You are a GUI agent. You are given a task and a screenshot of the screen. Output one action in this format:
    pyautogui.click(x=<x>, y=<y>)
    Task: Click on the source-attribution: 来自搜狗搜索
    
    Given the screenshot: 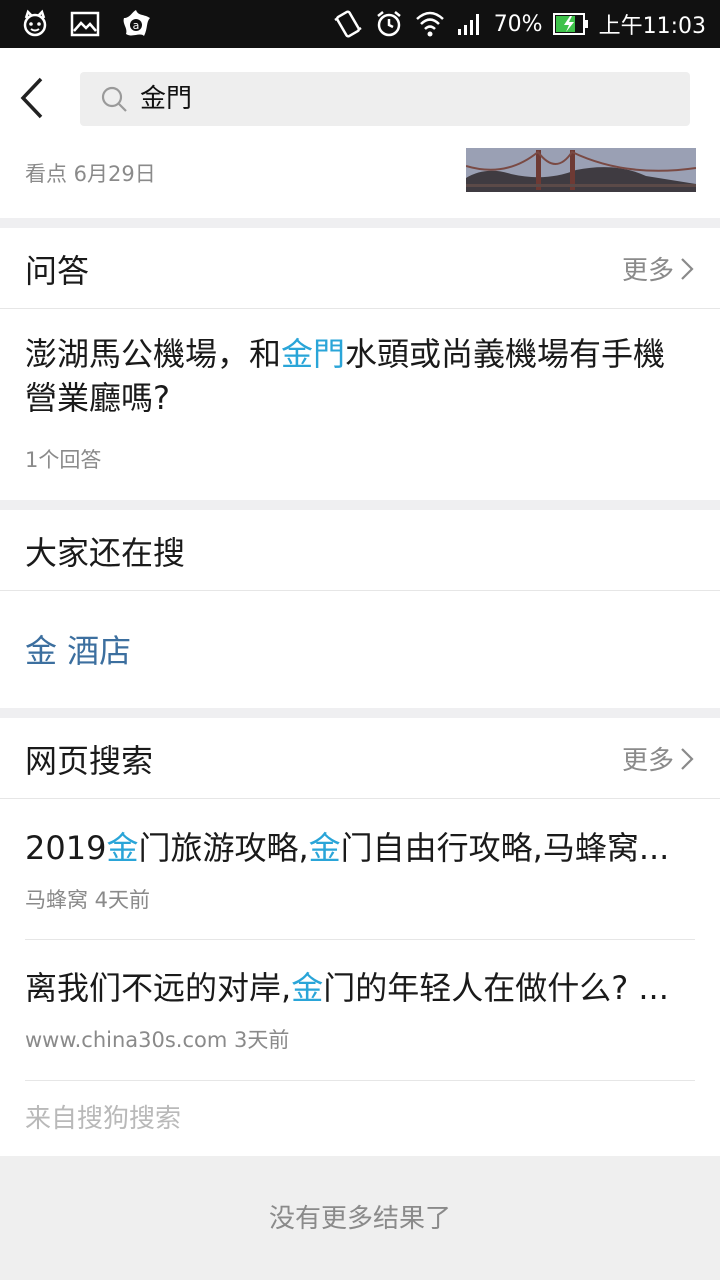 What is the action you would take?
    pyautogui.click(x=103, y=1119)
    